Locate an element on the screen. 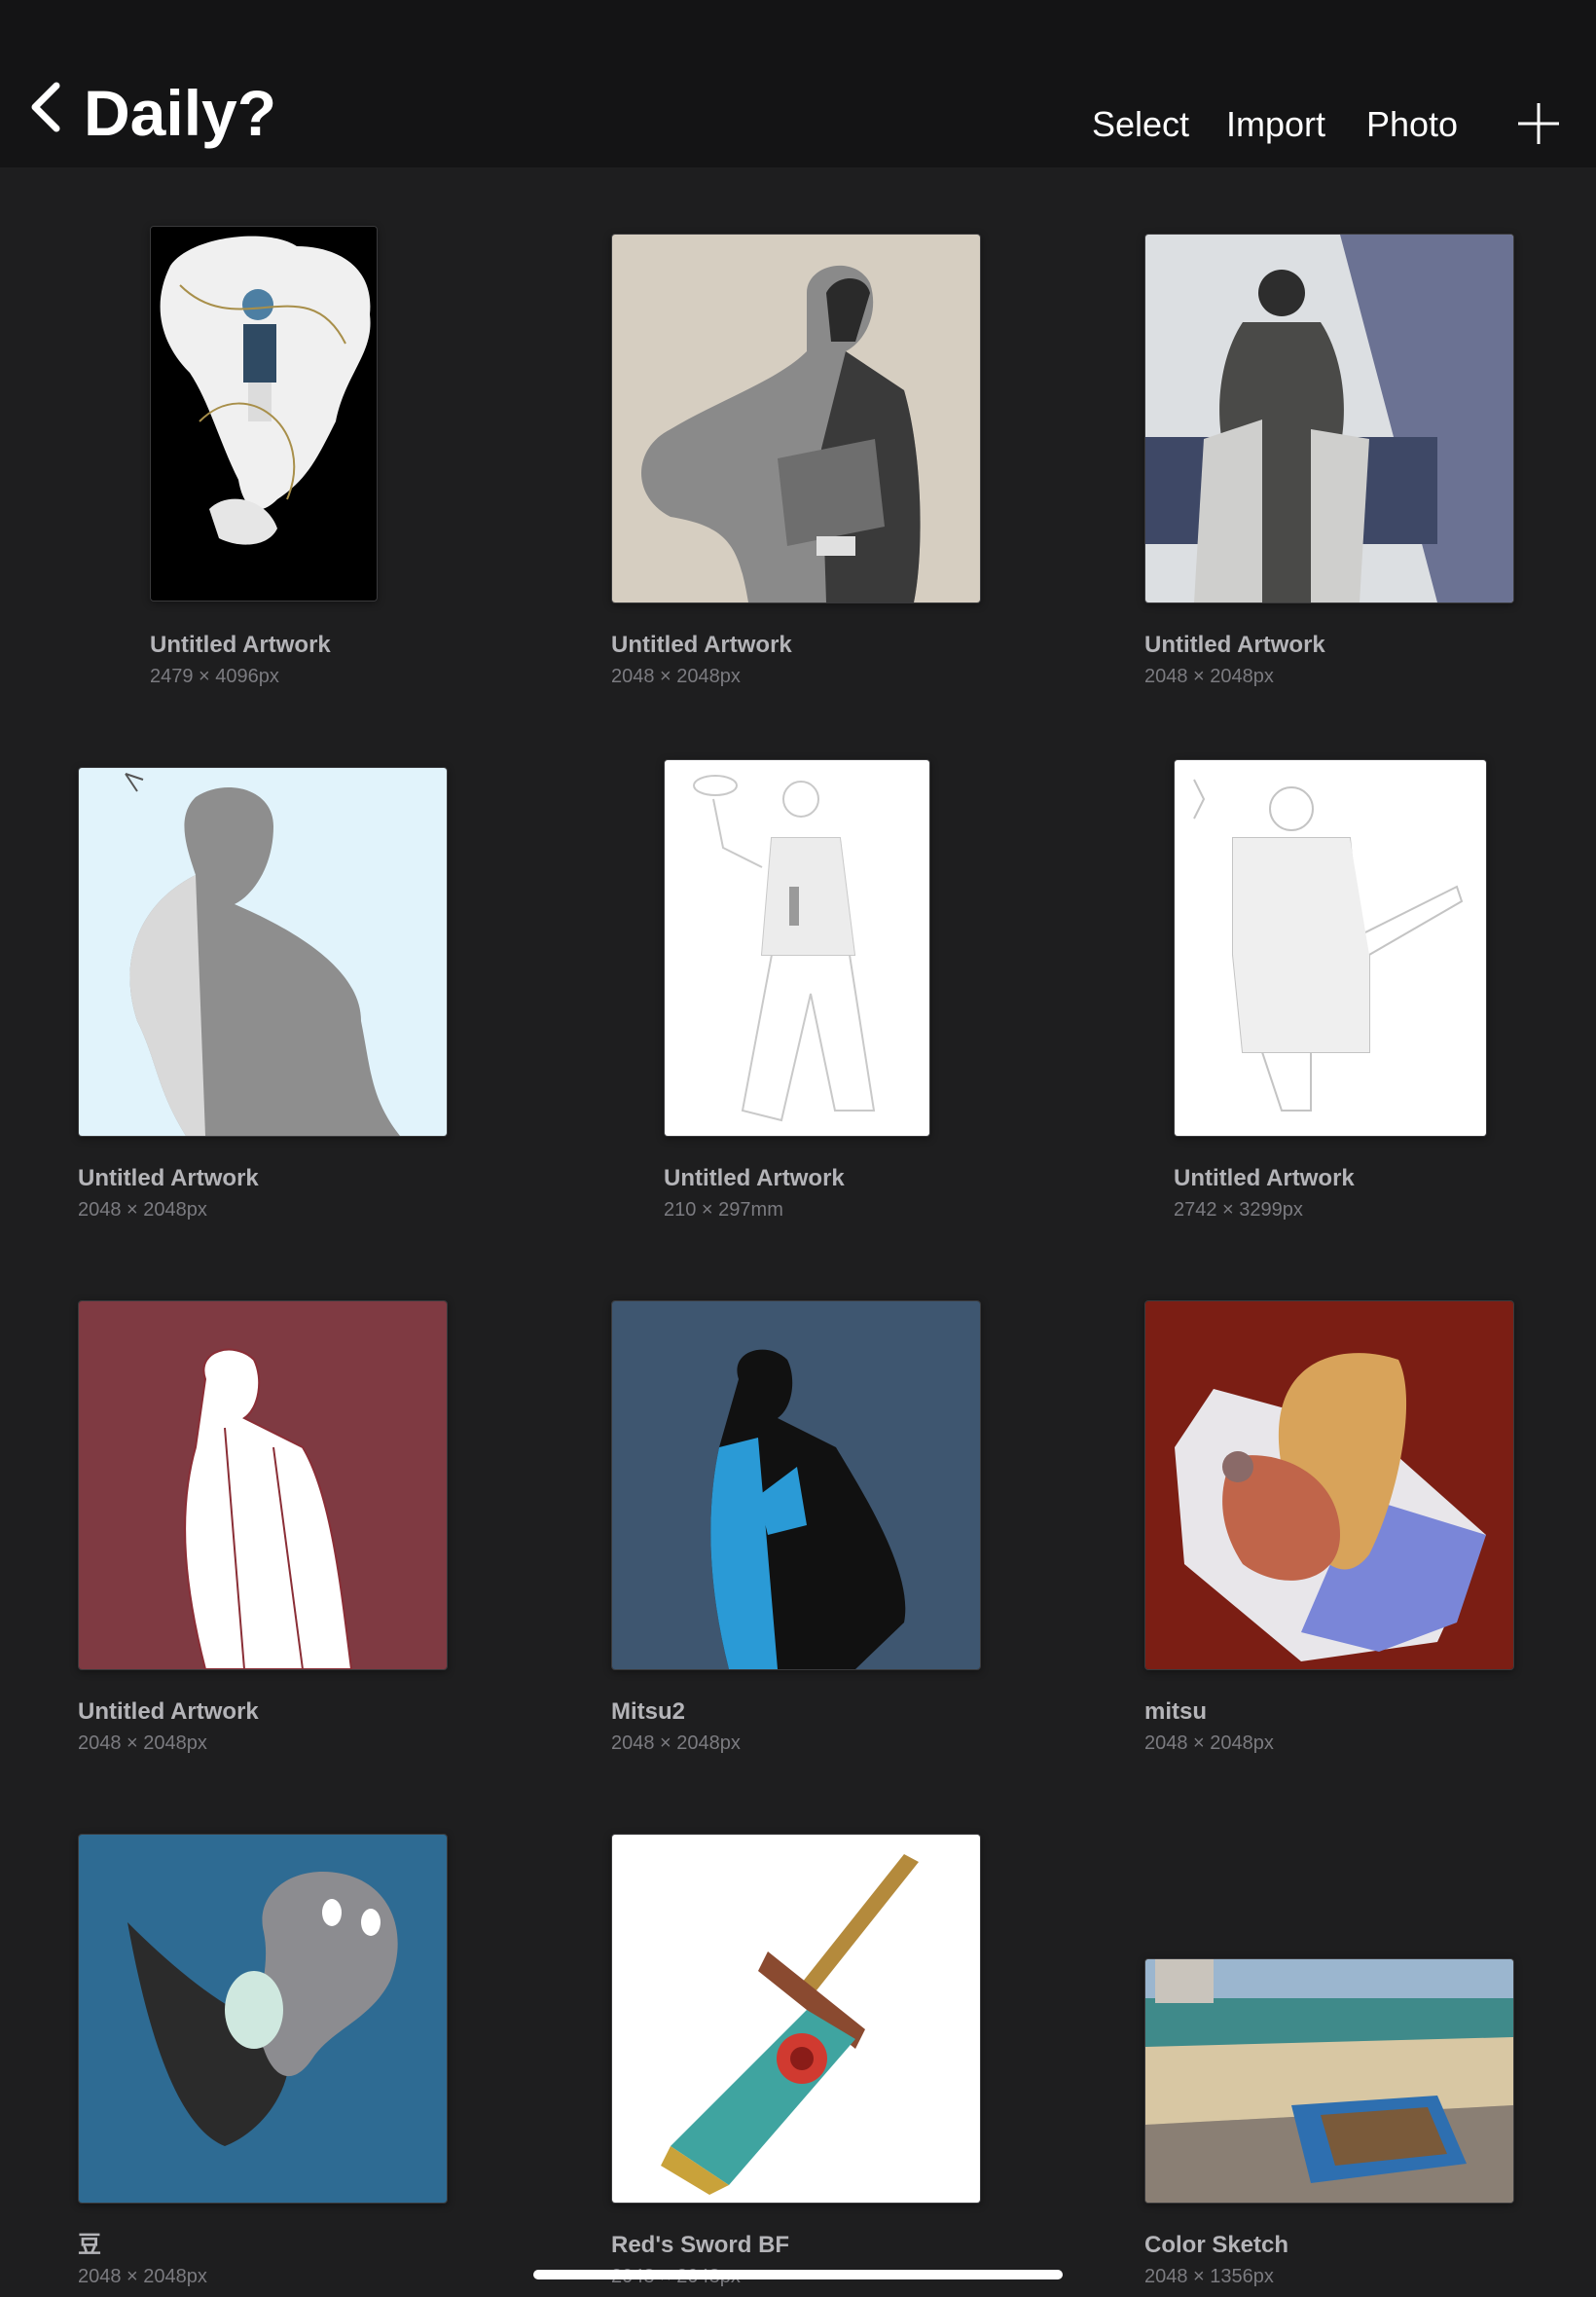  photo-button: Photo is located at coordinates (1412, 125).